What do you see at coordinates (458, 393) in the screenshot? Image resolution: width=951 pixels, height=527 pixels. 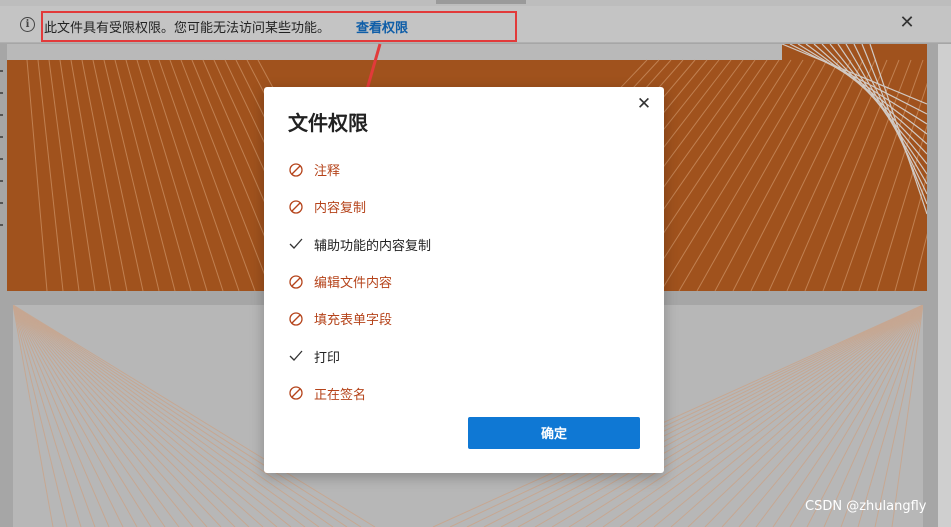 I see `permission-item: 正在签名` at bounding box center [458, 393].